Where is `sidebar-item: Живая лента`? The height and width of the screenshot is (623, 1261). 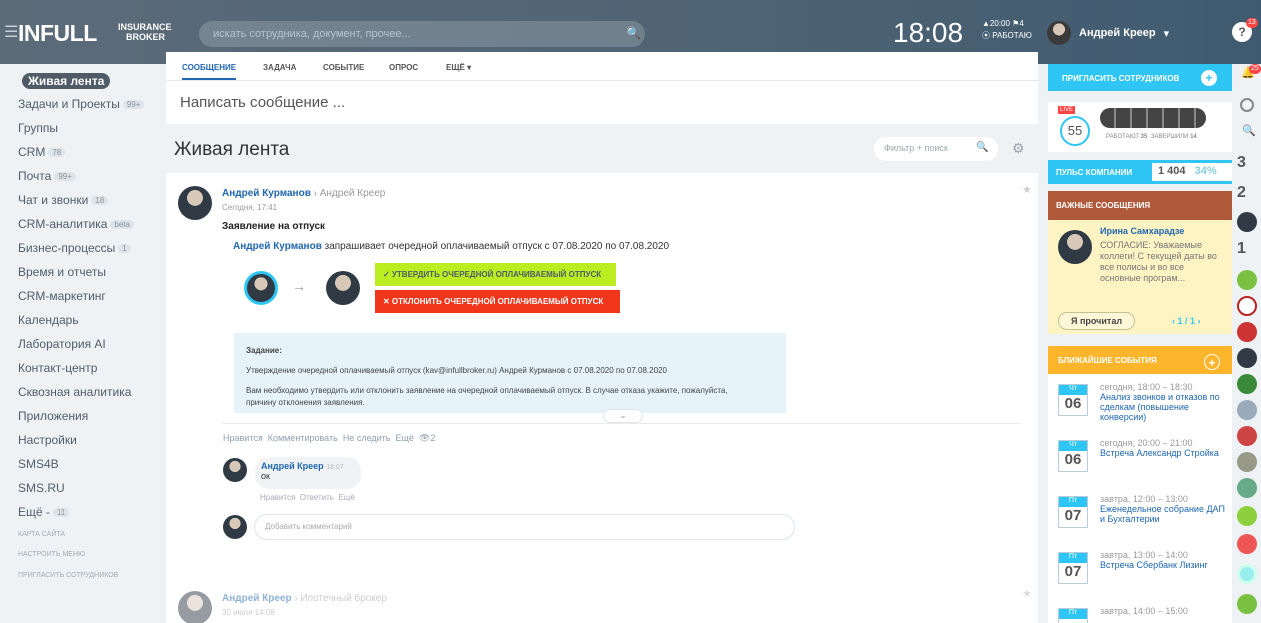 sidebar-item: Живая лента is located at coordinates (66, 81).